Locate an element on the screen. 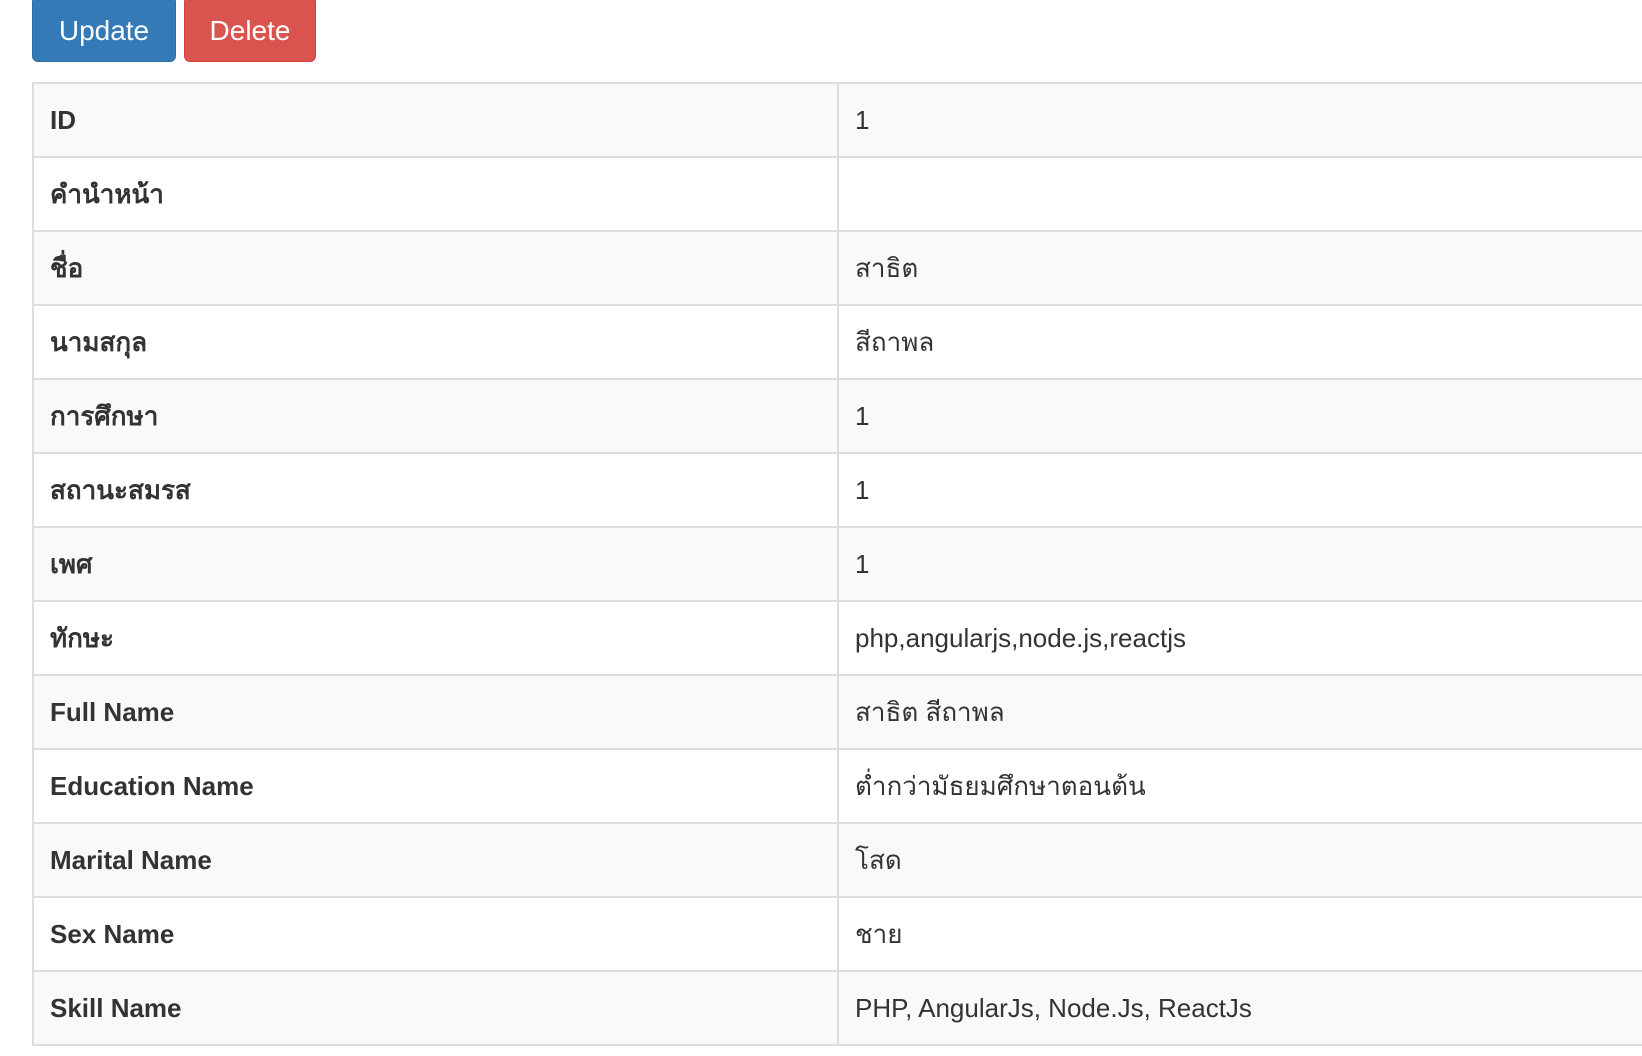 The width and height of the screenshot is (1642, 1056). detail-value: สาธิต สีถาพล is located at coordinates (1239, 712).